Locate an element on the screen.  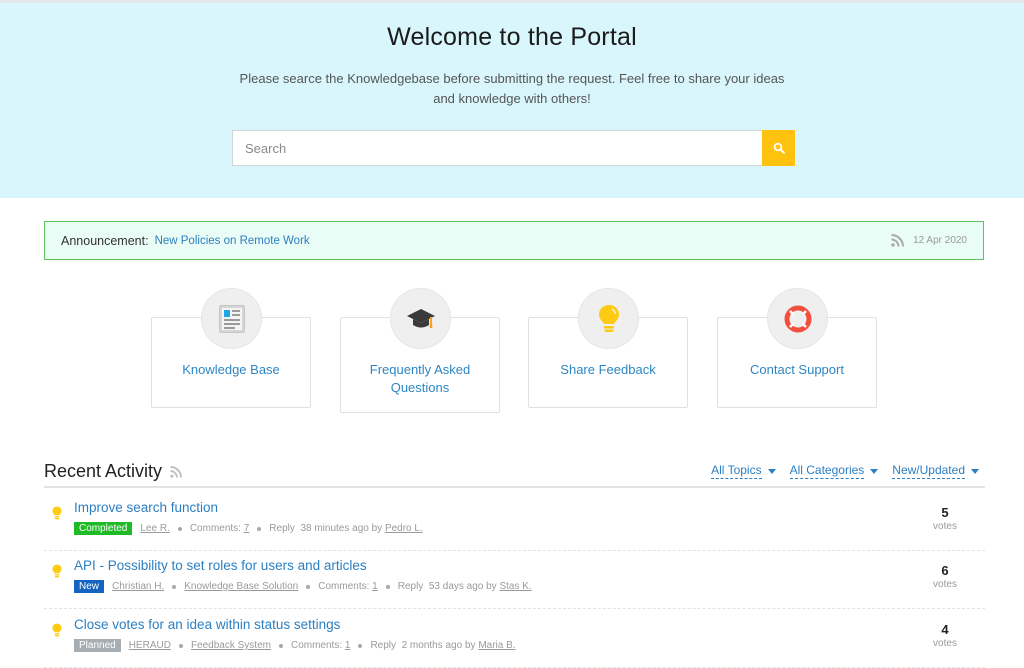
vote-count: 4 votes is located at coordinates (945, 635).